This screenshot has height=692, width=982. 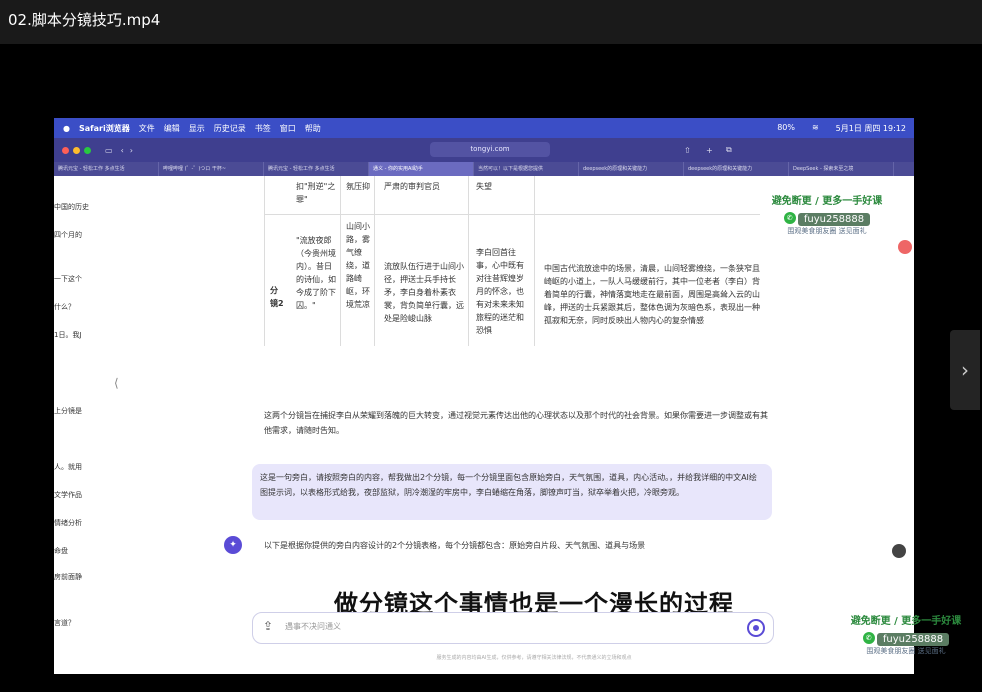 I want to click on back-icon: ‹, so click(x=122, y=150).